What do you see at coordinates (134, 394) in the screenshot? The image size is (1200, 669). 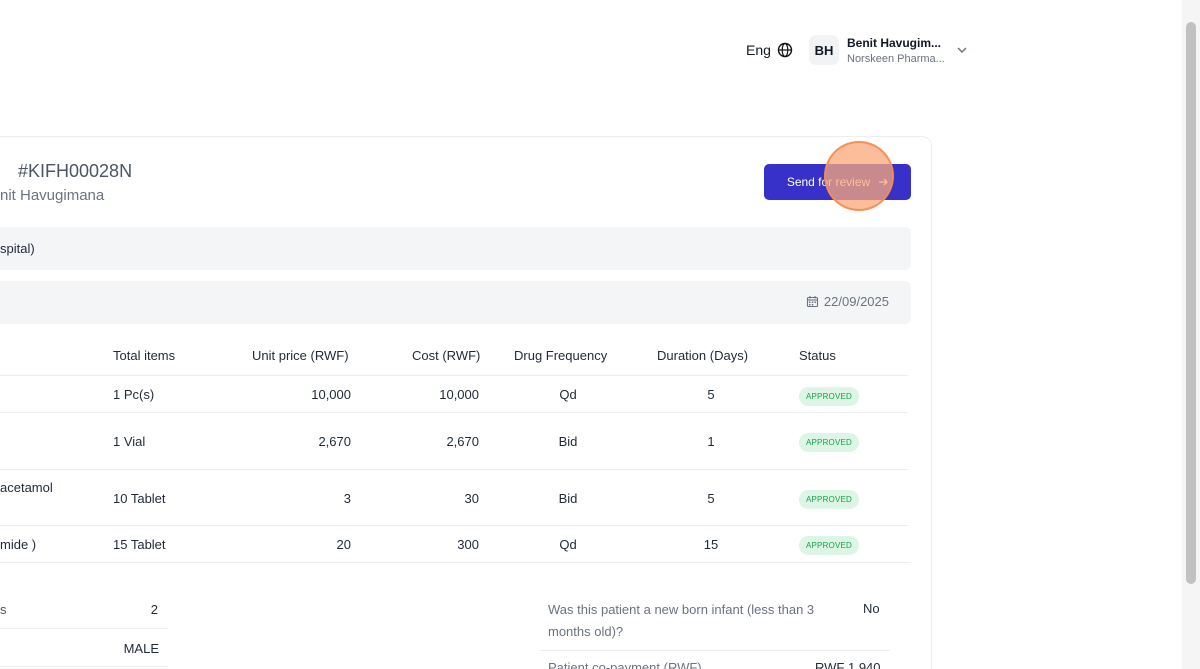 I see `row-total-items: 1 Pc(s)` at bounding box center [134, 394].